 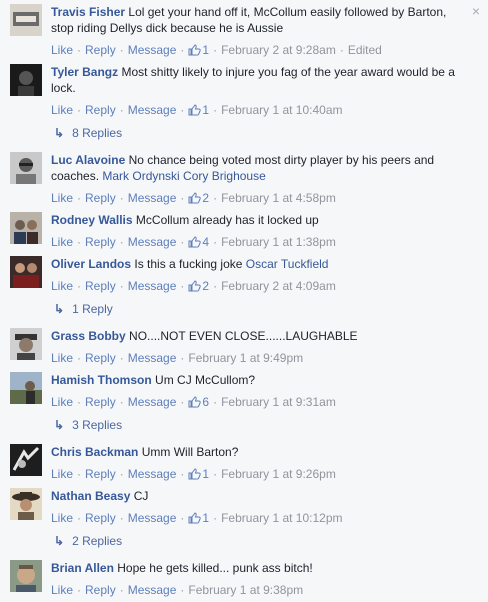 I want to click on view-replies-link: ↳ 8 Replies, so click(x=88, y=133).